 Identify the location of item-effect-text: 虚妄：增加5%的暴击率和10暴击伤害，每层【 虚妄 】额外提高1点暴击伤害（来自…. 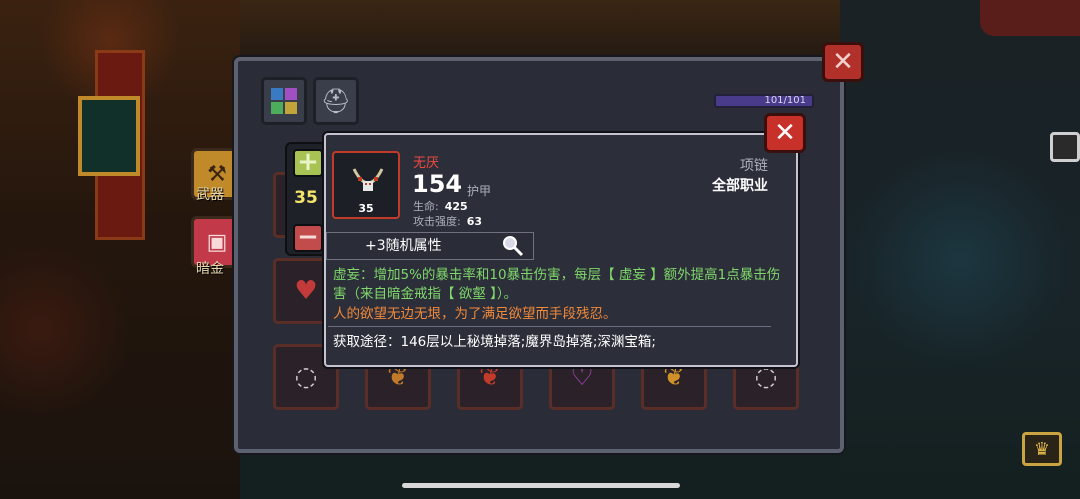
(557, 284).